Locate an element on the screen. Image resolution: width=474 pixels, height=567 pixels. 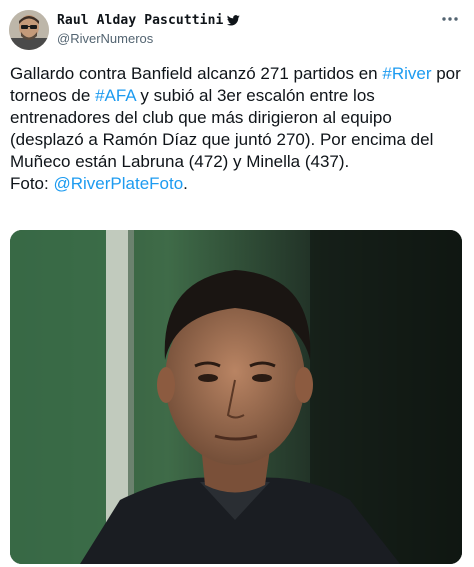
more-options-icon is located at coordinates (450, 19).